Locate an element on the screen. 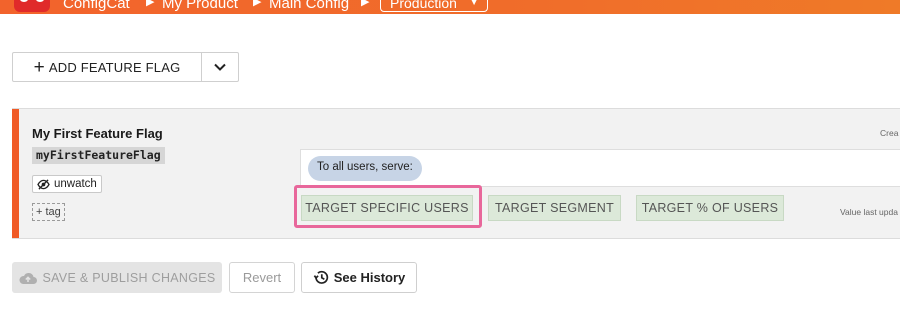 The width and height of the screenshot is (900, 316). plus-icon: + is located at coordinates (39, 67).